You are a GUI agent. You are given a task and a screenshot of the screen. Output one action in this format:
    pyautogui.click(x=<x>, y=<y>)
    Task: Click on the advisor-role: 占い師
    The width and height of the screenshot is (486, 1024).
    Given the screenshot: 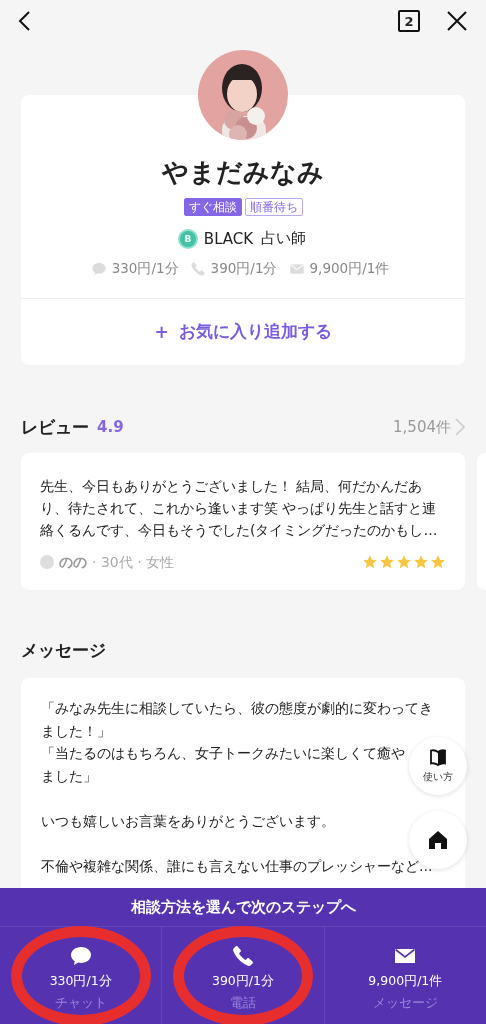 What is the action you would take?
    pyautogui.click(x=284, y=238)
    